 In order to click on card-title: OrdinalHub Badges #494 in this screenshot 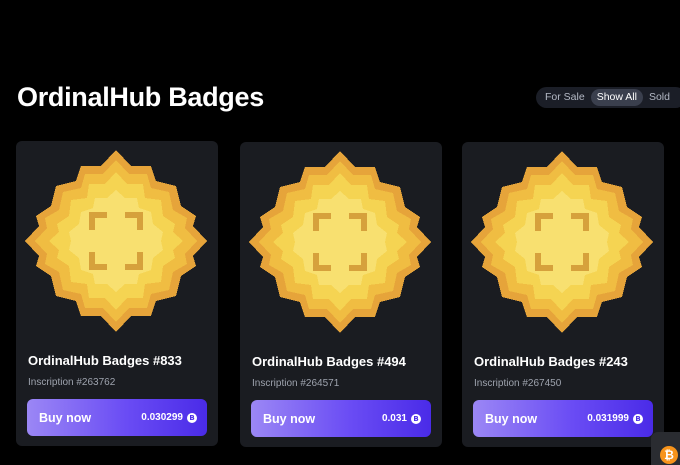, I will do `click(329, 361)`.